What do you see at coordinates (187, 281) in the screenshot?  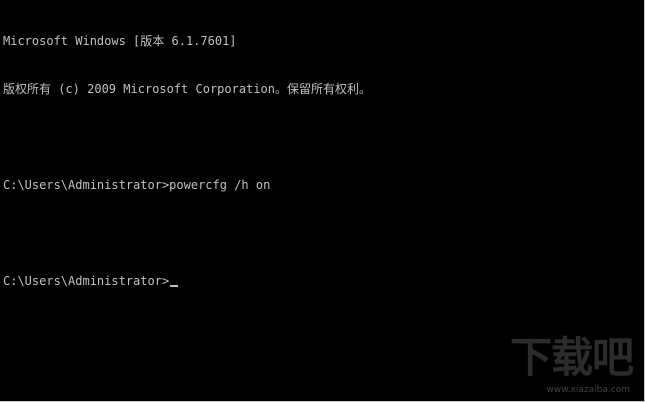 I see `console-prompt-line: C:\Users\Administrator>` at bounding box center [187, 281].